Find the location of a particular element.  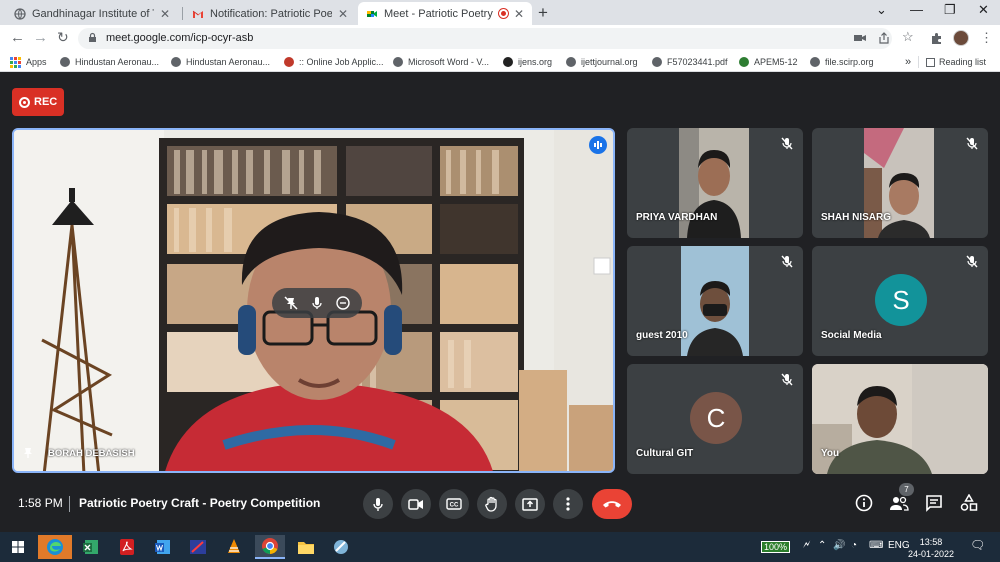

extensions-icon is located at coordinates (936, 38).